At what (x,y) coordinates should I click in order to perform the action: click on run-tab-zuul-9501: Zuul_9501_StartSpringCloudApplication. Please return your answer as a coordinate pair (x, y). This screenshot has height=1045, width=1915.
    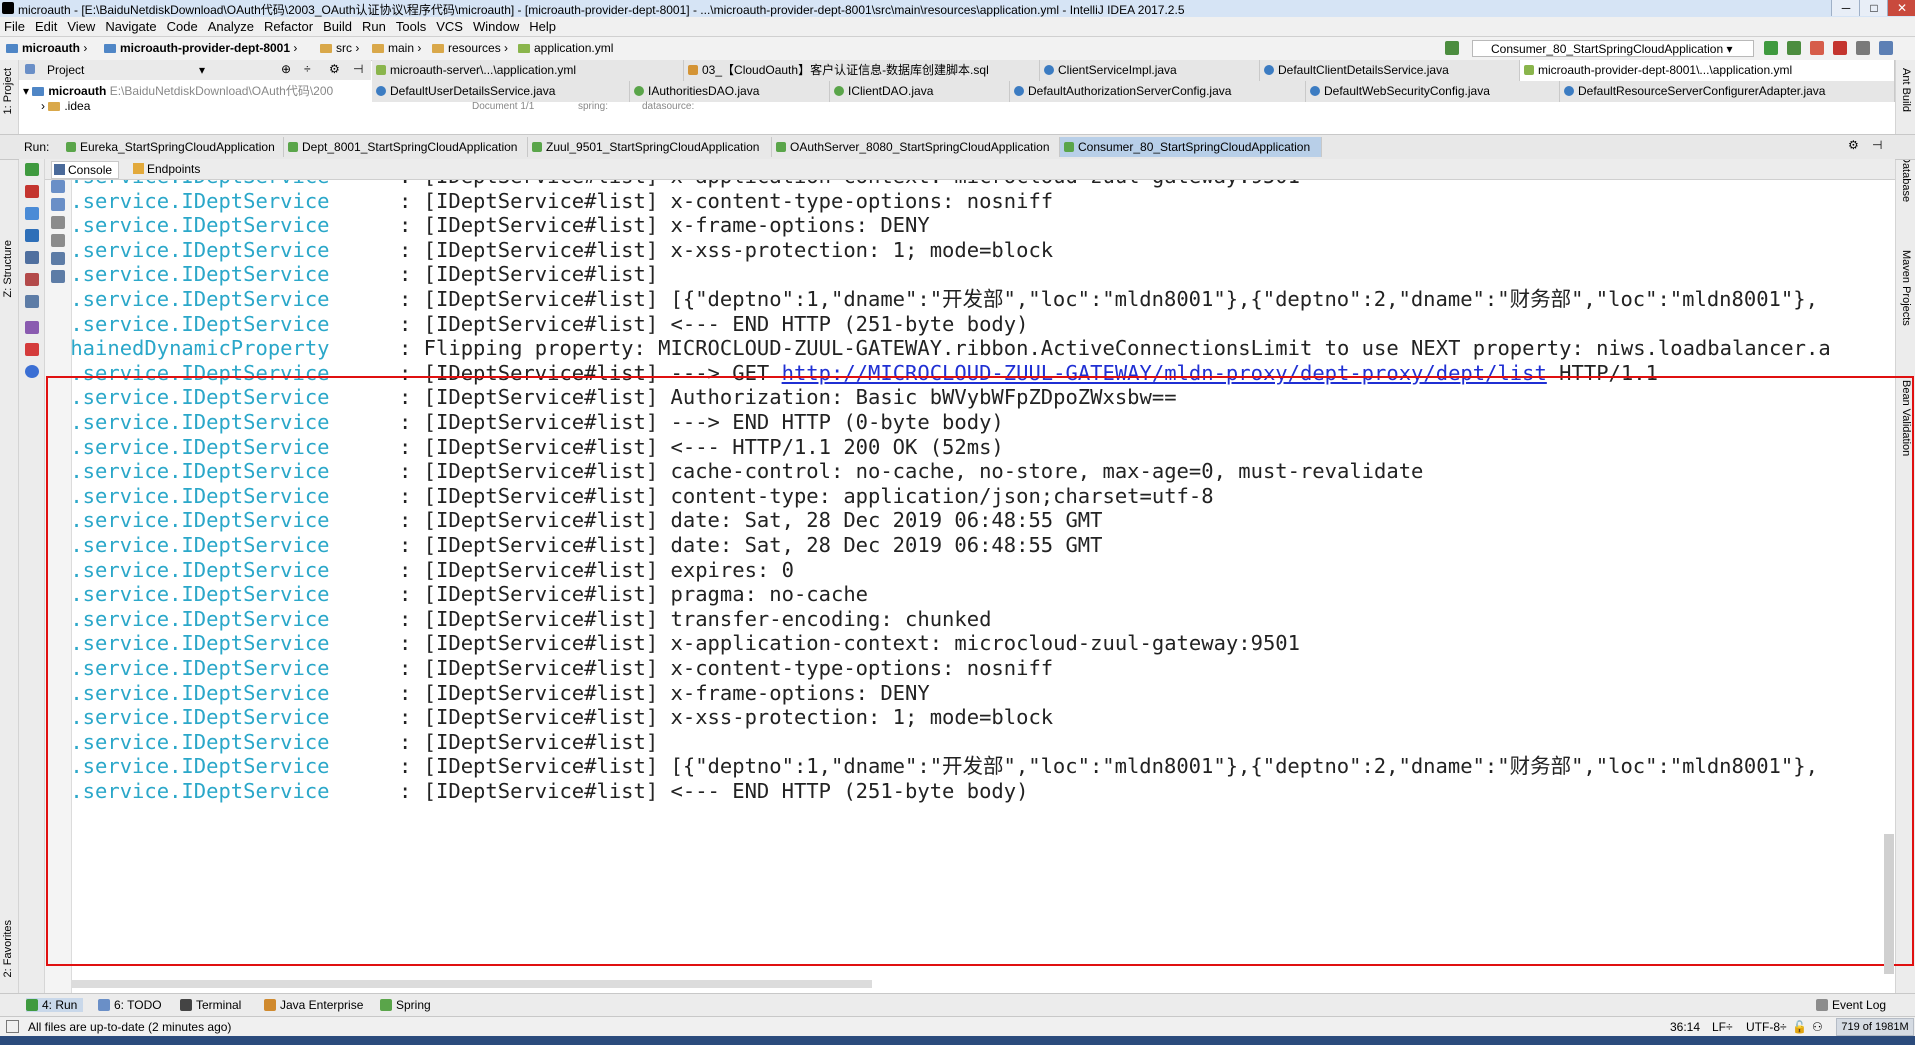
    Looking at the image, I should click on (650, 147).